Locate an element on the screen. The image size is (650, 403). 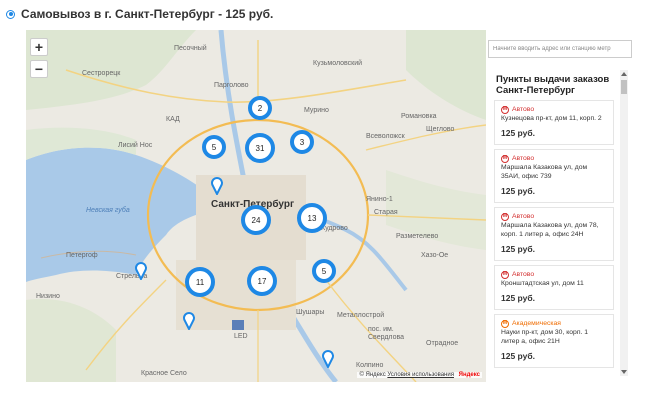
pickup-list-title: Пункты выдачи заказов Санкт-Петербург is located at coordinates (553, 85).